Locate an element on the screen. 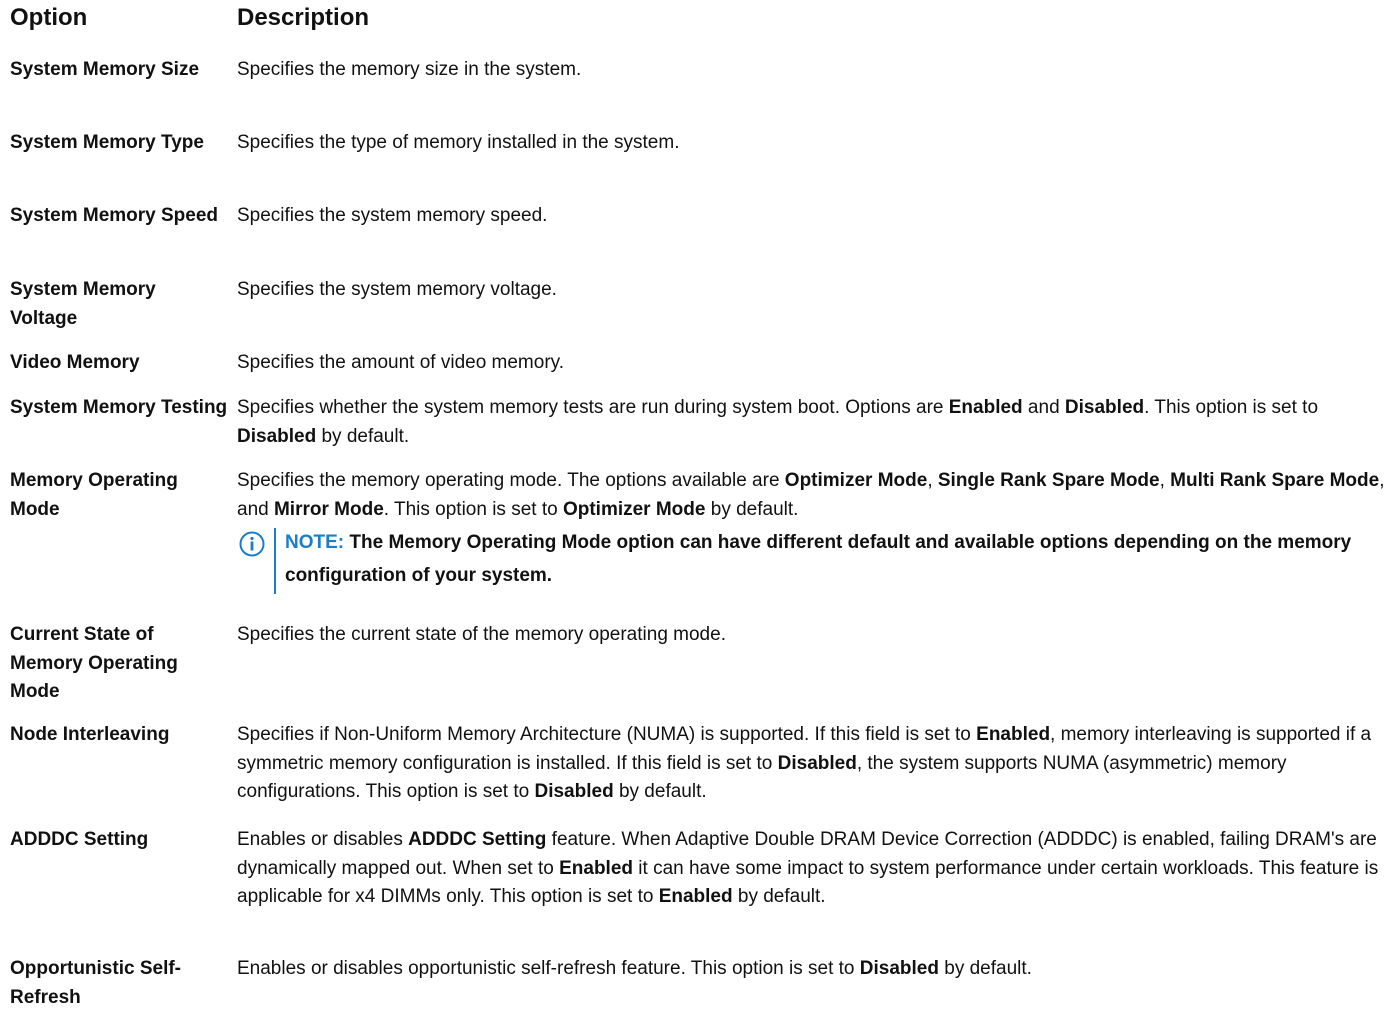 This screenshot has height=1012, width=1395. description-text: Specifies the system memory speed. is located at coordinates (811, 216).